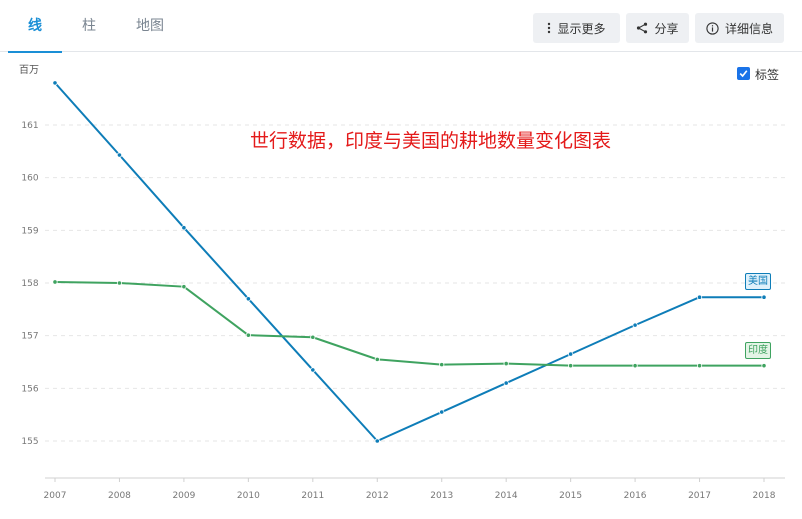 This screenshot has width=802, height=519. What do you see at coordinates (570, 496) in the screenshot?
I see `x-tick-label: 2015` at bounding box center [570, 496].